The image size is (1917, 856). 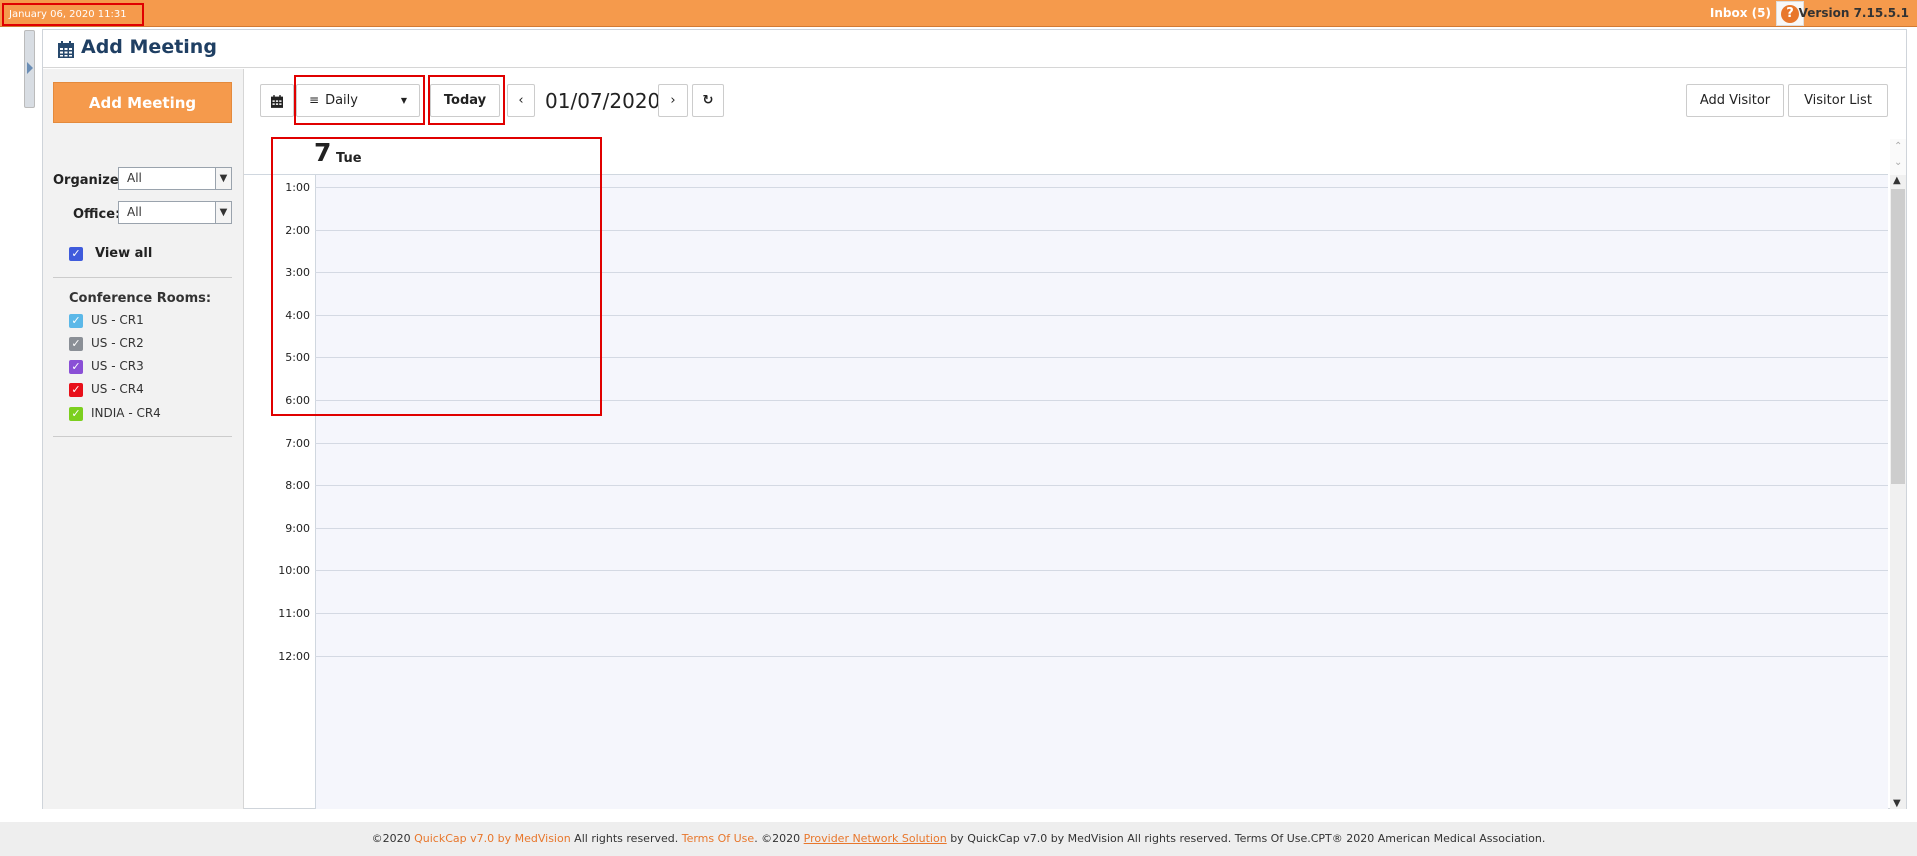 I want to click on office-select: All ▼, so click(x=175, y=212).